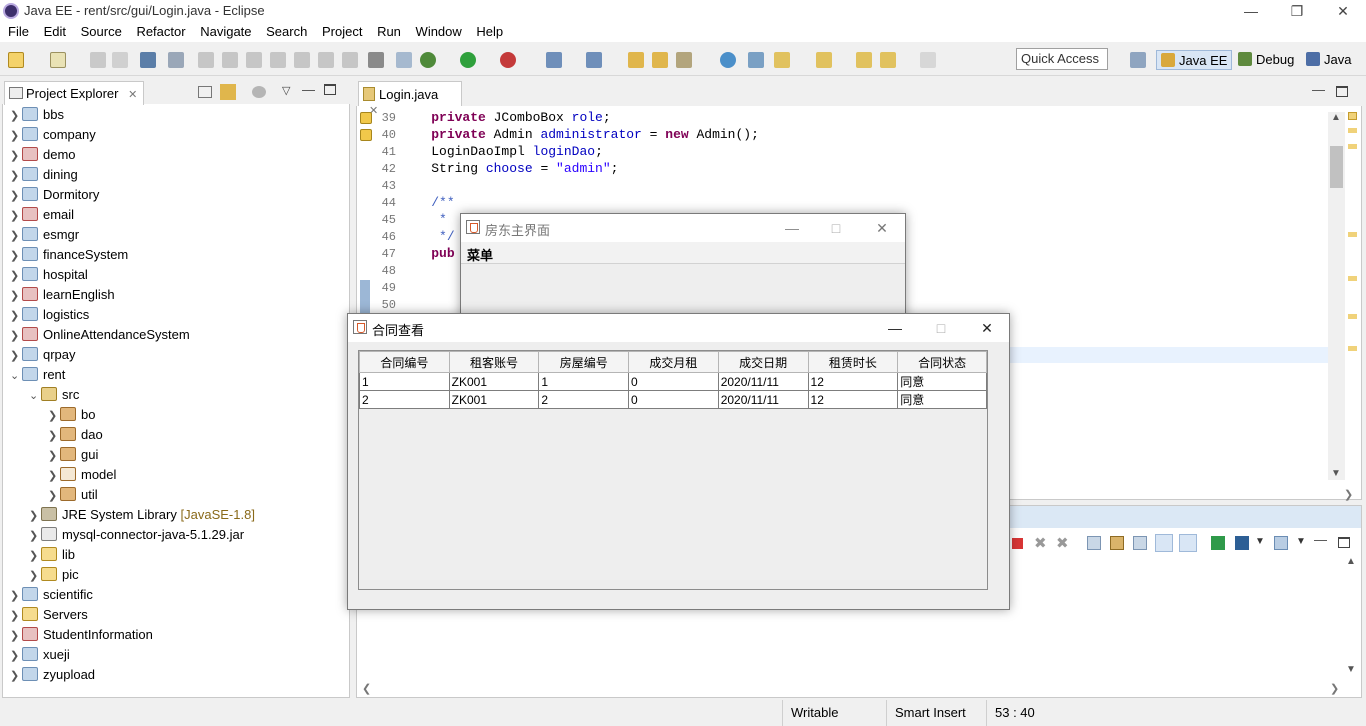 The width and height of the screenshot is (1366, 726). What do you see at coordinates (1328, 60) in the screenshot?
I see `perspective-java: Java` at bounding box center [1328, 60].